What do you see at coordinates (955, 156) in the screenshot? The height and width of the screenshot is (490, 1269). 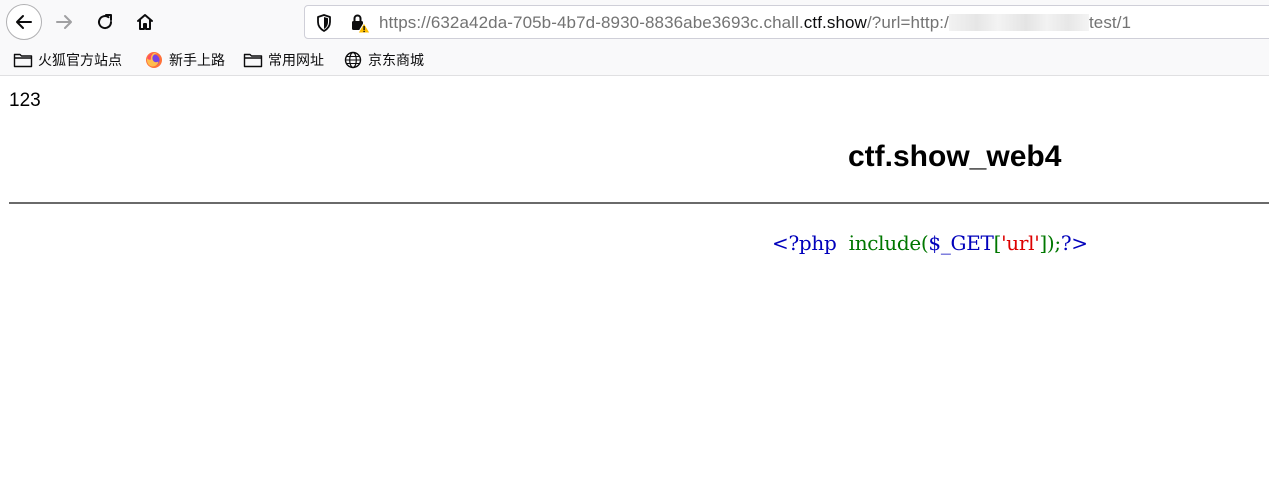 I see `page-title: ctf.show_web4` at bounding box center [955, 156].